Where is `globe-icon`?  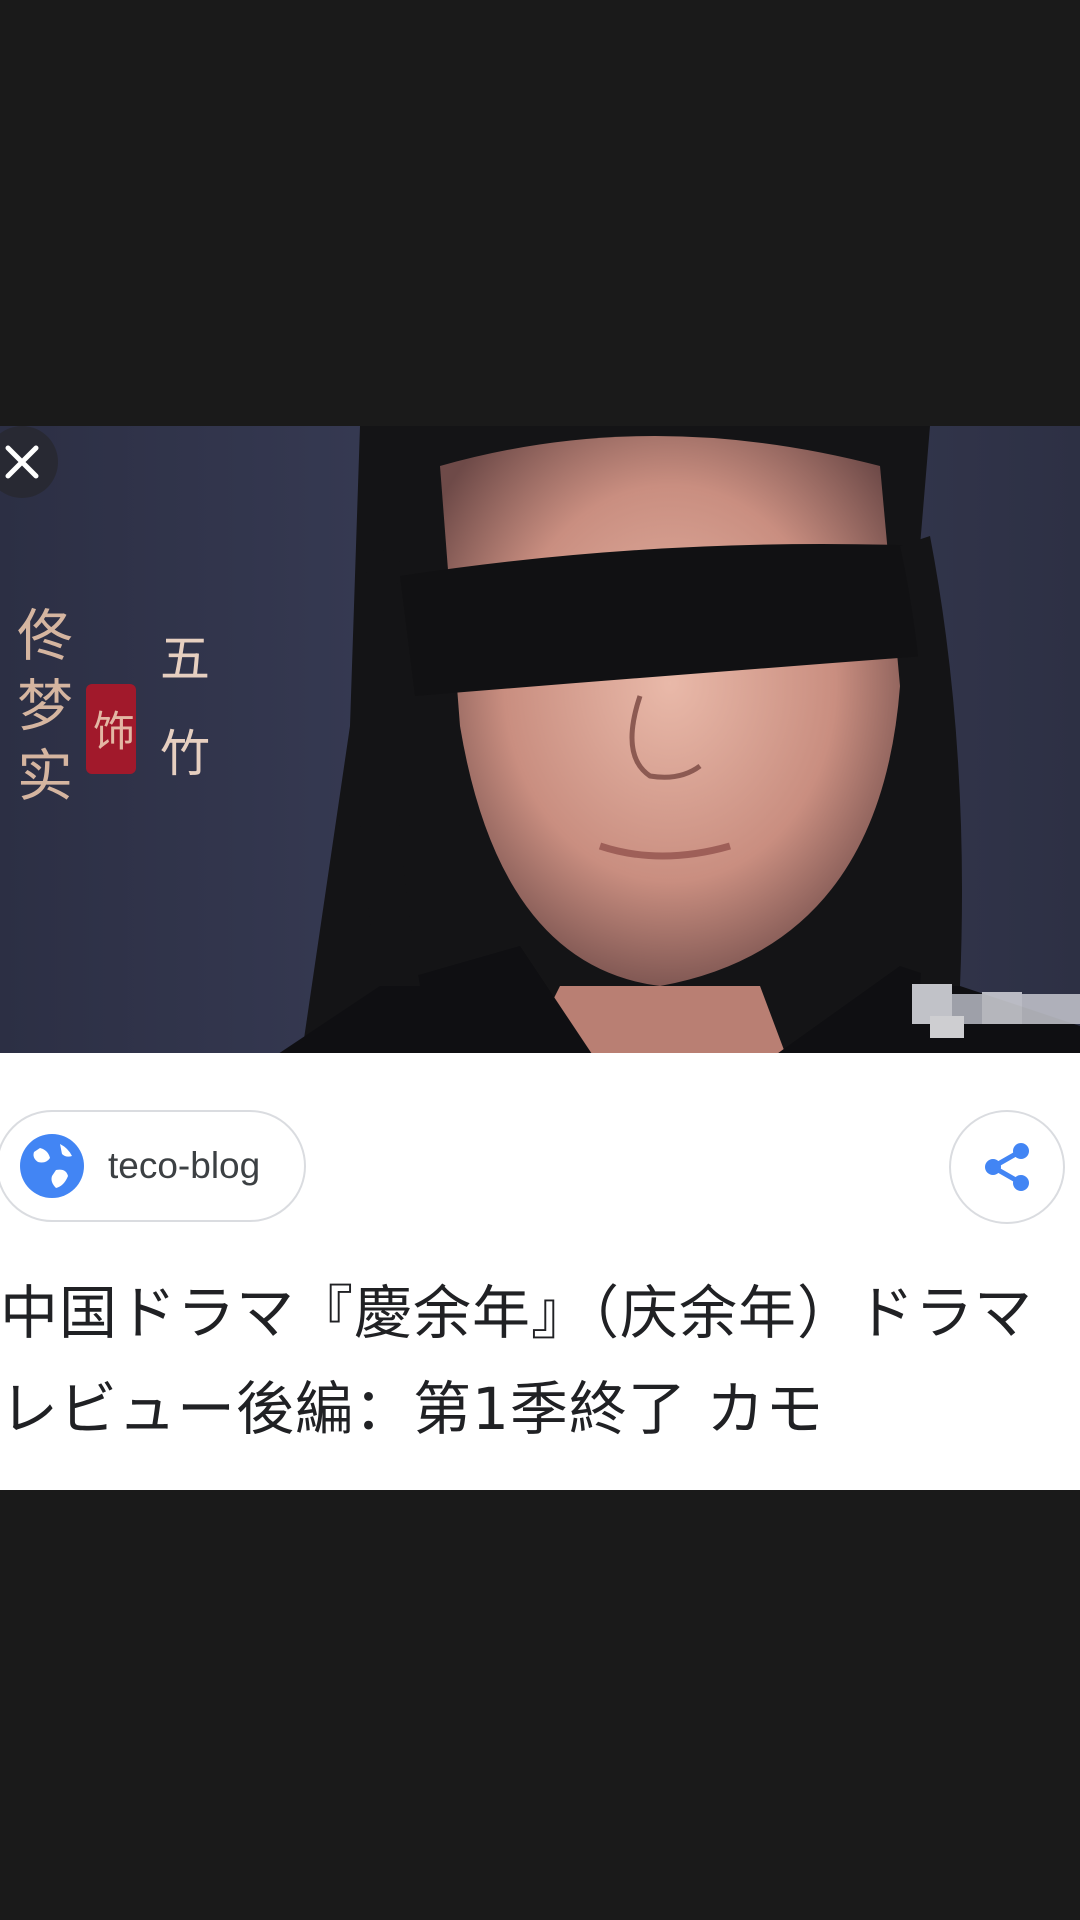 globe-icon is located at coordinates (52, 1166).